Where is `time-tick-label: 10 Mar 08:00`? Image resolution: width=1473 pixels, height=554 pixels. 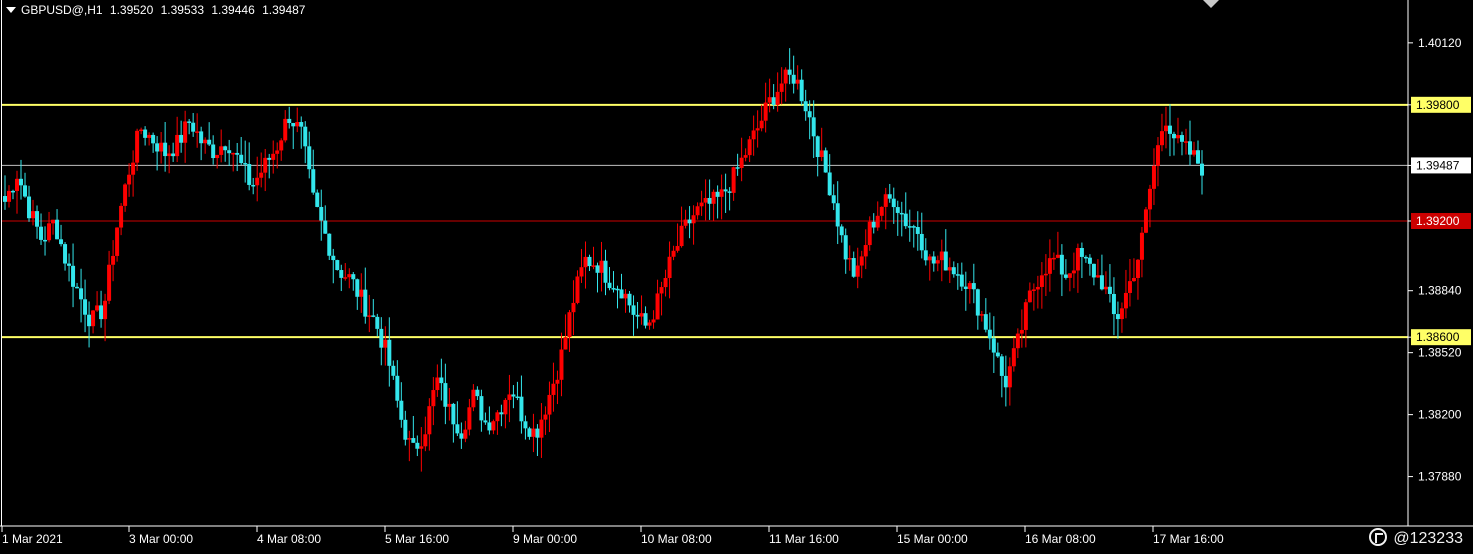
time-tick-label: 10 Mar 08:00 is located at coordinates (676, 539).